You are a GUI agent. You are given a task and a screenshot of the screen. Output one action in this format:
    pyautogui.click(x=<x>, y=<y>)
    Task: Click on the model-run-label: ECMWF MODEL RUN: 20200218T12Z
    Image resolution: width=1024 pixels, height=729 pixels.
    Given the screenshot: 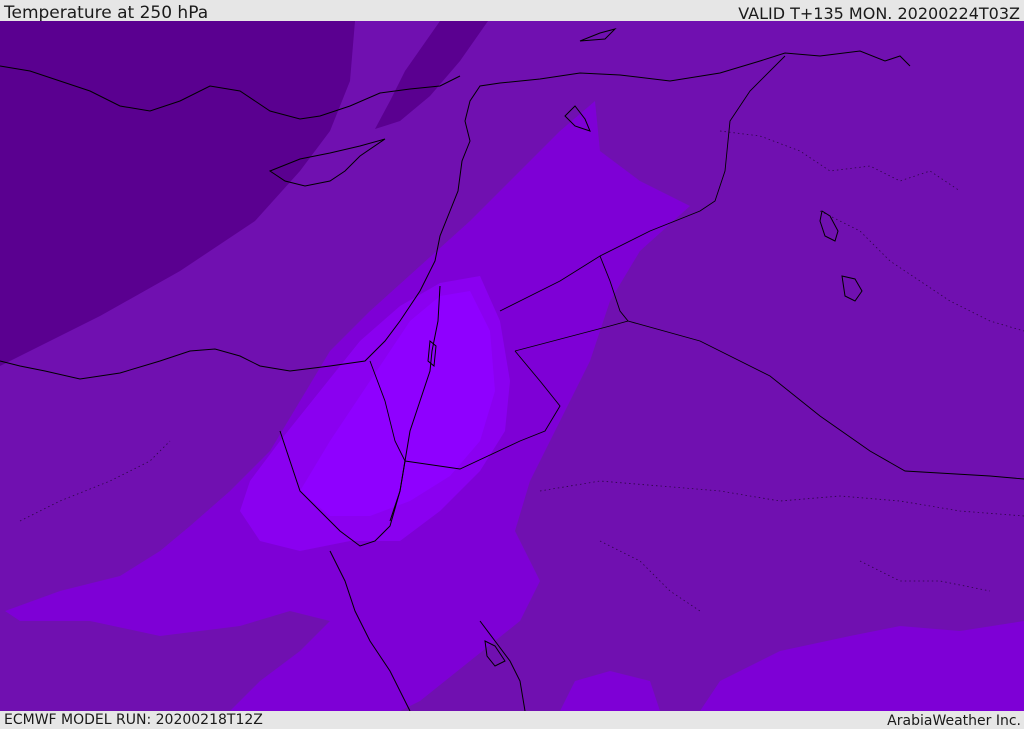 What is the action you would take?
    pyautogui.click(x=133, y=720)
    